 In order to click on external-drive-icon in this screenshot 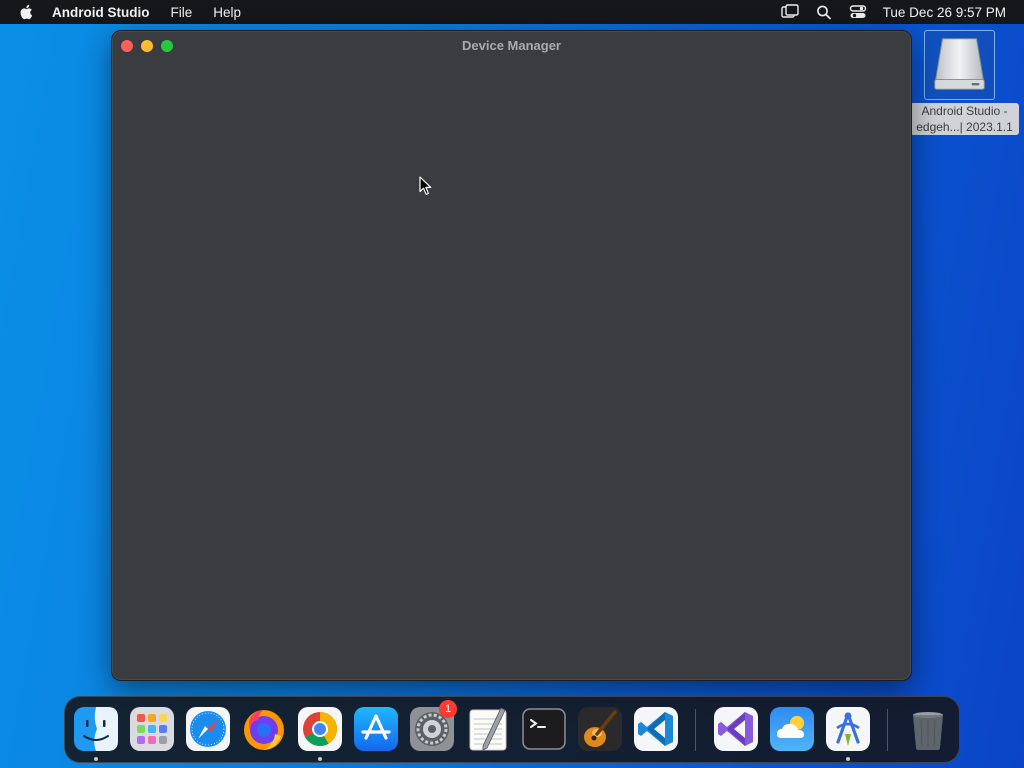, I will do `click(959, 64)`.